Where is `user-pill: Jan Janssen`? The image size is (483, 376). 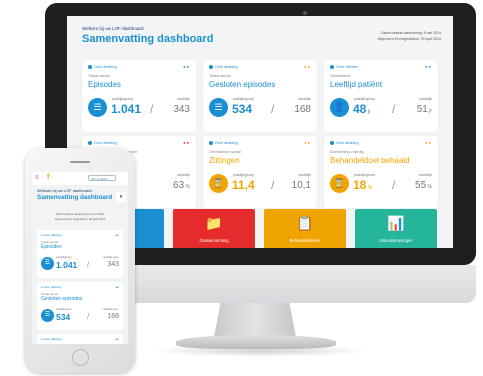
user-pill: Jan Janssen is located at coordinates (102, 178).